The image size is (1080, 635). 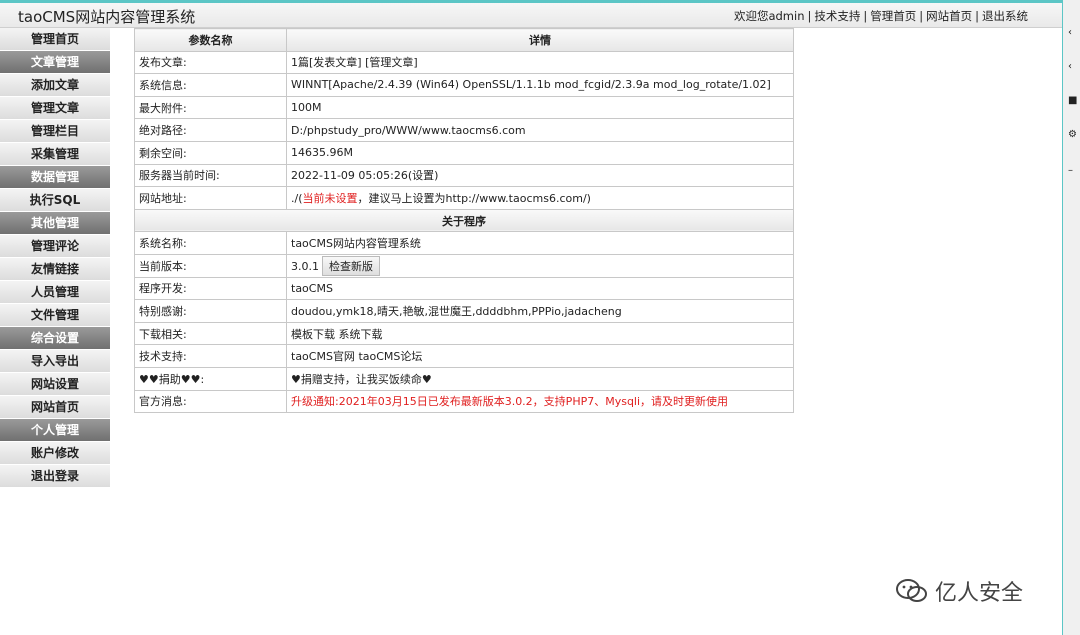 What do you see at coordinates (540, 130) in the screenshot?
I see `row-value: D:/phpstudy_pro/WWW/www.taocms6.com` at bounding box center [540, 130].